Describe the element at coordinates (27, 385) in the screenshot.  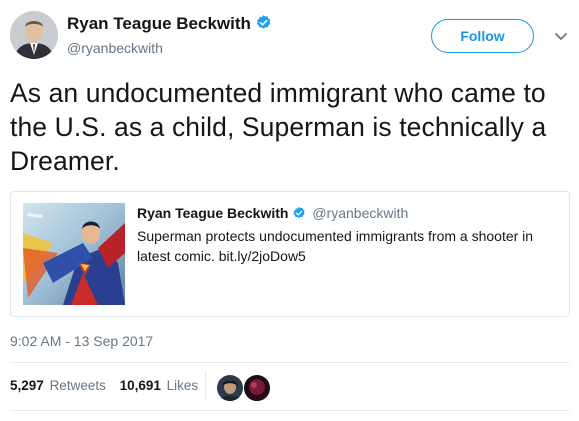
I see `retweets-count: 5,297` at that location.